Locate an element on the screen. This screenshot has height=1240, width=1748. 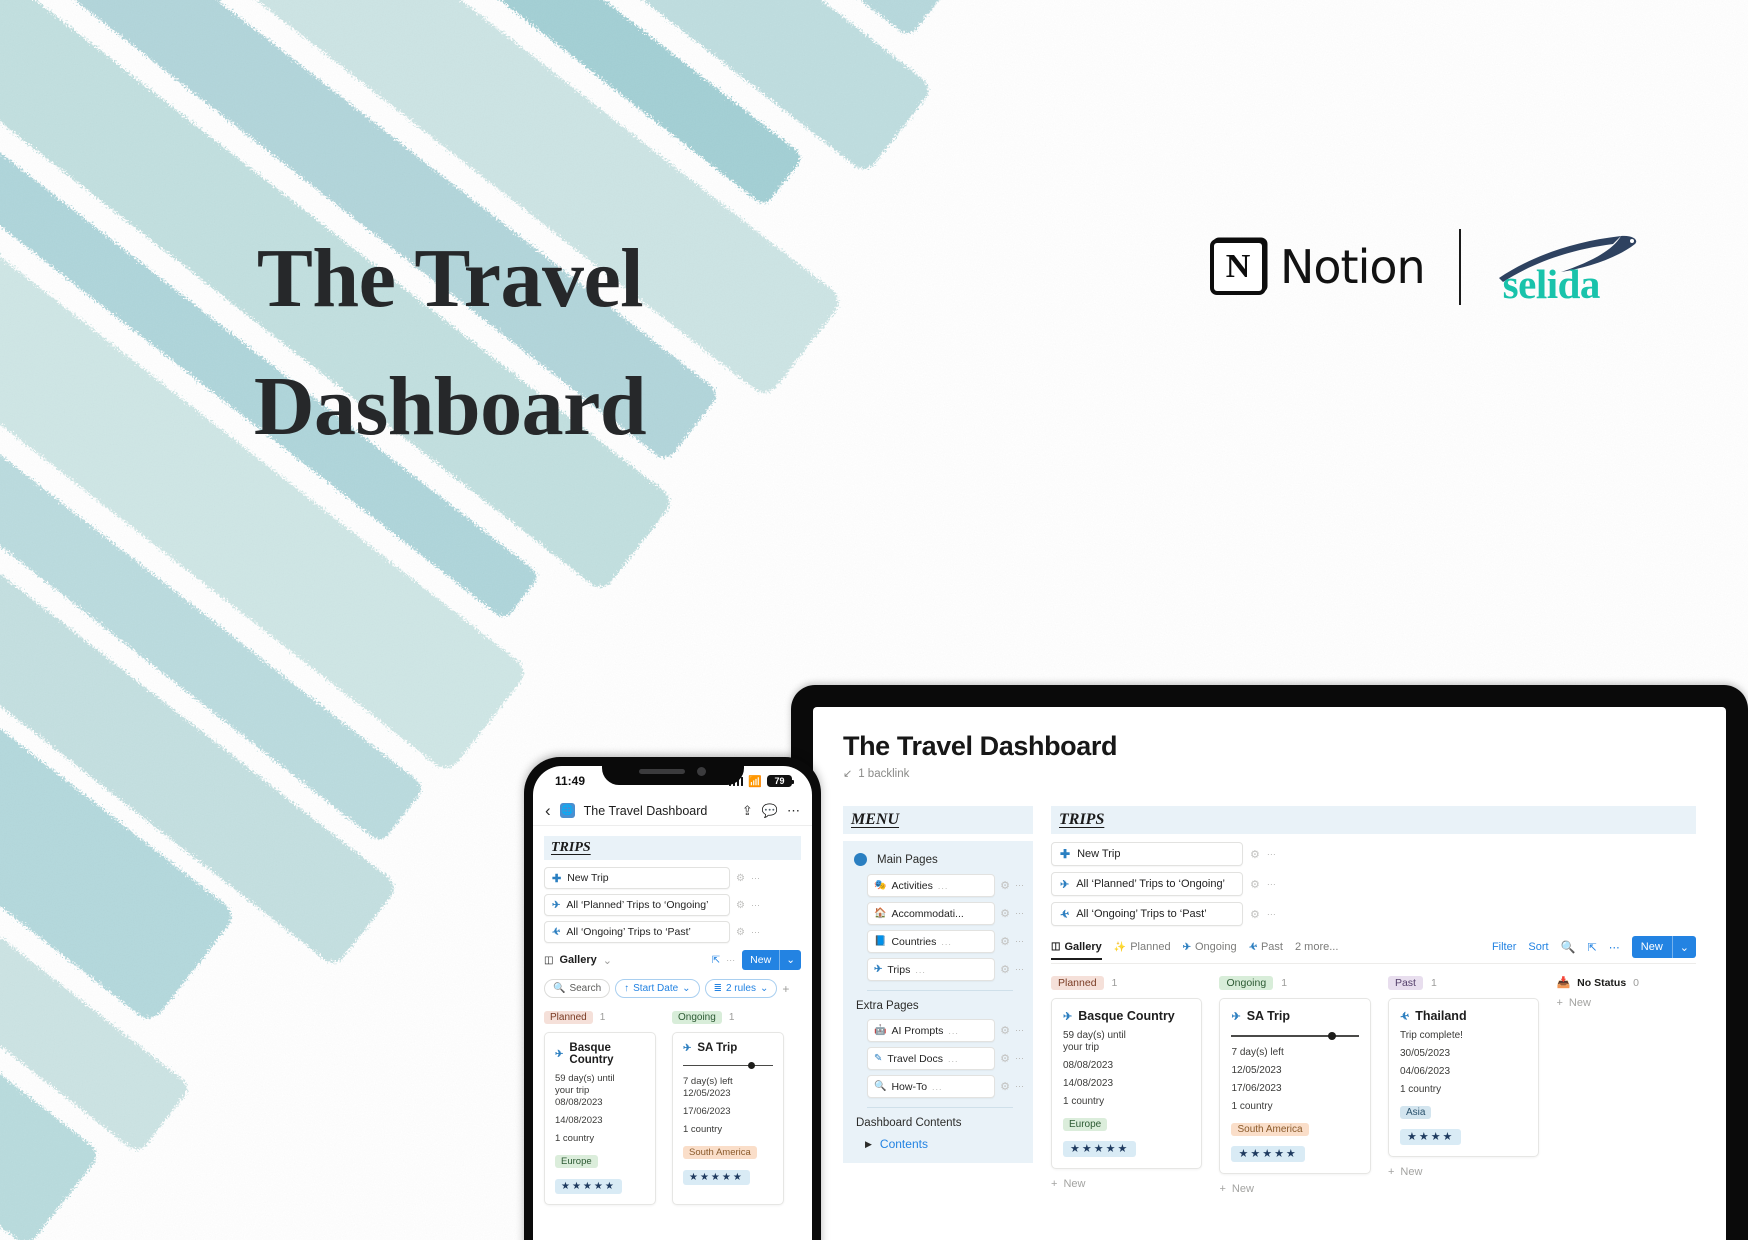
logo-divider is located at coordinates (1459, 267).